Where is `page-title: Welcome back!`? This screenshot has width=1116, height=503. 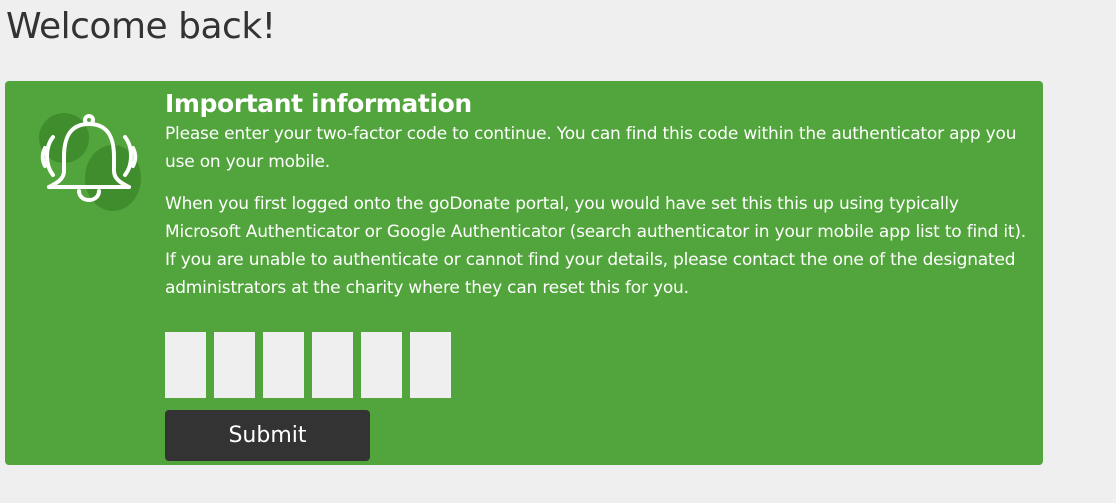
page-title: Welcome back! is located at coordinates (141, 26).